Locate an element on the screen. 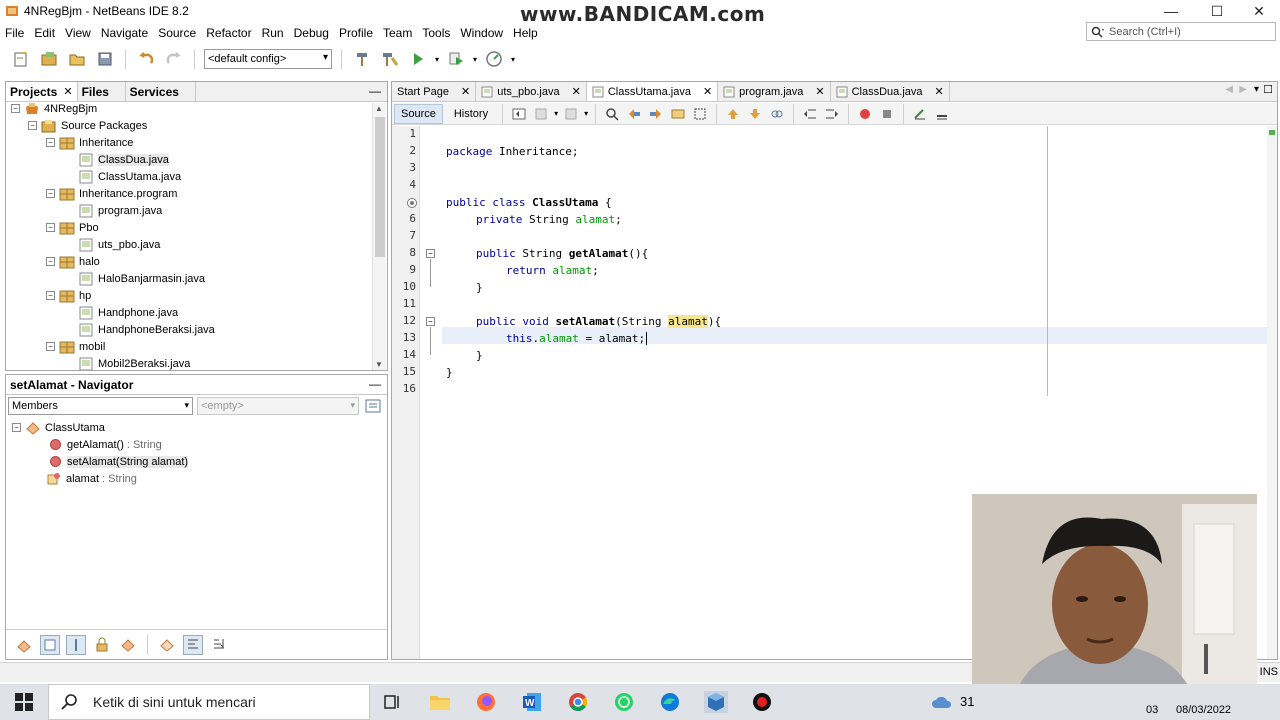  back-button is located at coordinates (541, 114).